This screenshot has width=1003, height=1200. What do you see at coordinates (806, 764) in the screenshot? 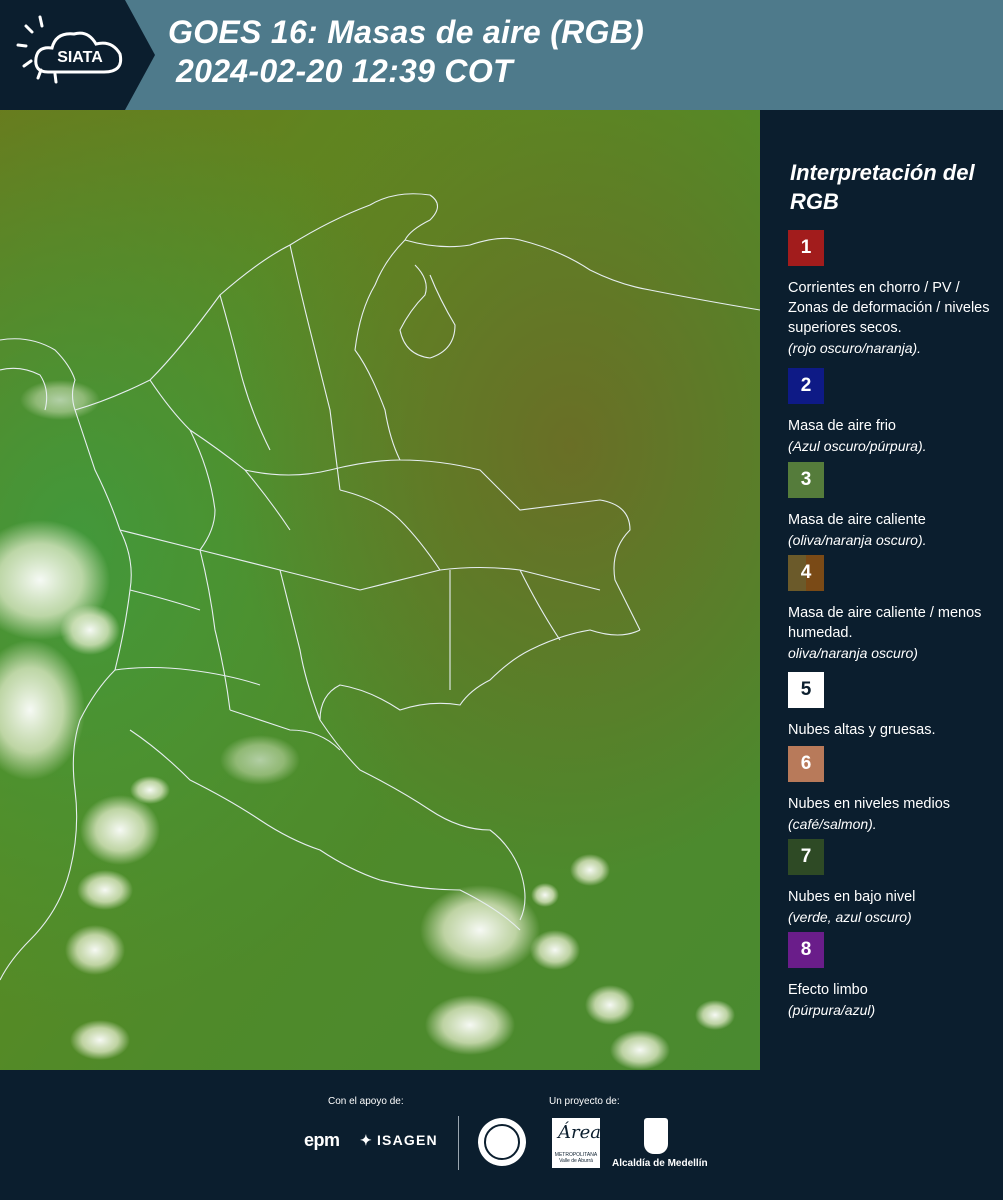
I see `legend-swatch-6: 6` at bounding box center [806, 764].